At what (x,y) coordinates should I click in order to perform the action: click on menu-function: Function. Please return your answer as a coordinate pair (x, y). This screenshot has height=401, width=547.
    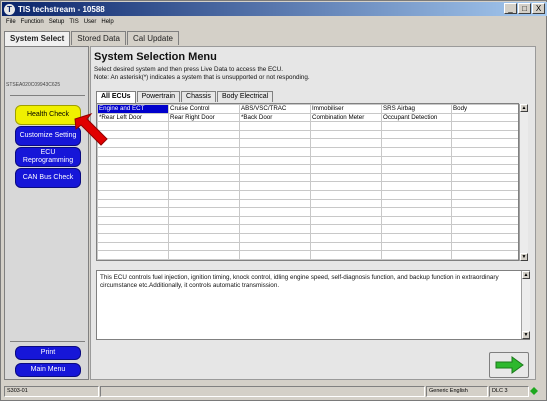
    Looking at the image, I should click on (32, 22).